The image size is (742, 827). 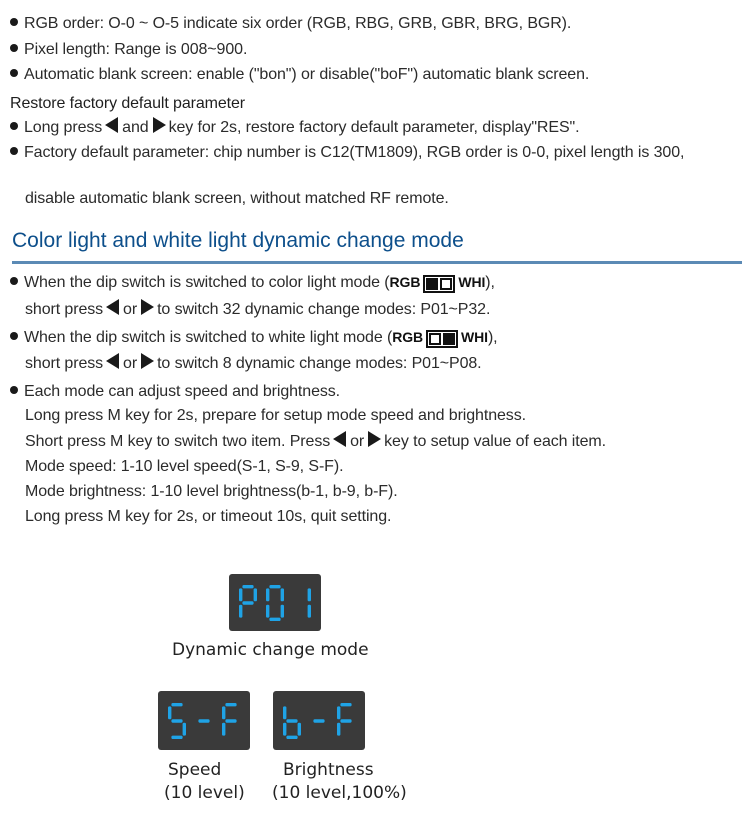 What do you see at coordinates (63, 127) in the screenshot?
I see `text: Long press` at bounding box center [63, 127].